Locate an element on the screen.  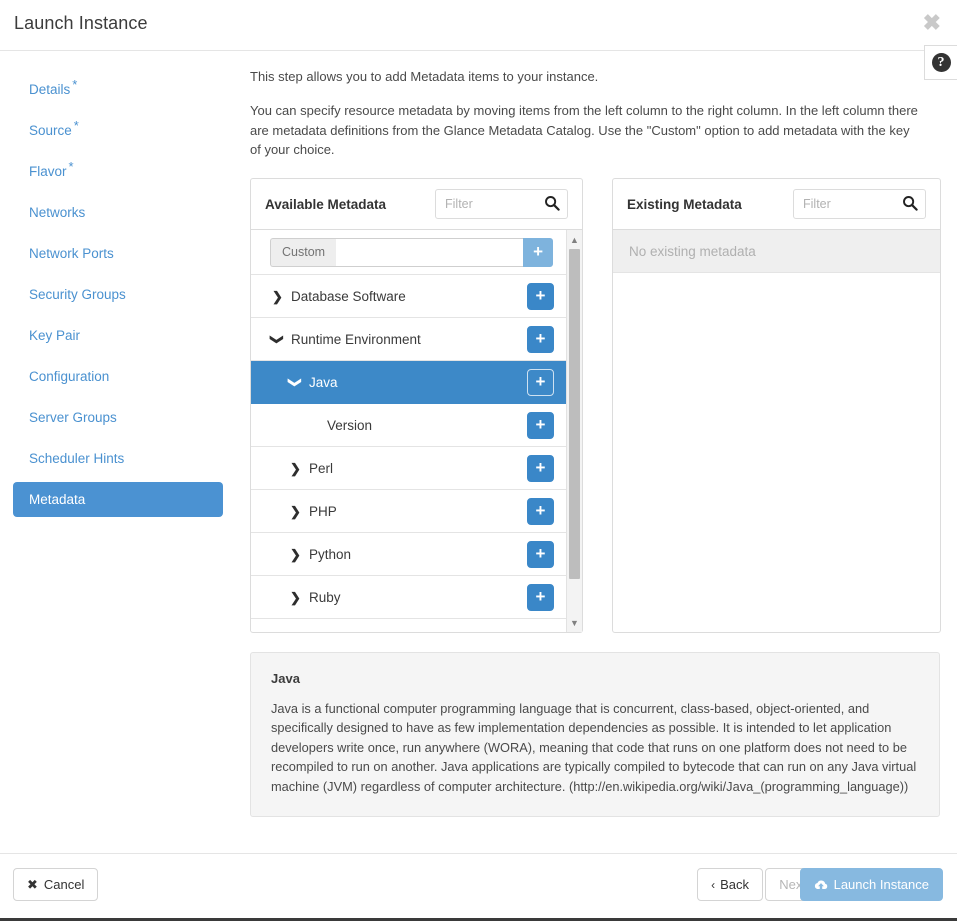
page-title: Launch Instance is located at coordinates (81, 23).